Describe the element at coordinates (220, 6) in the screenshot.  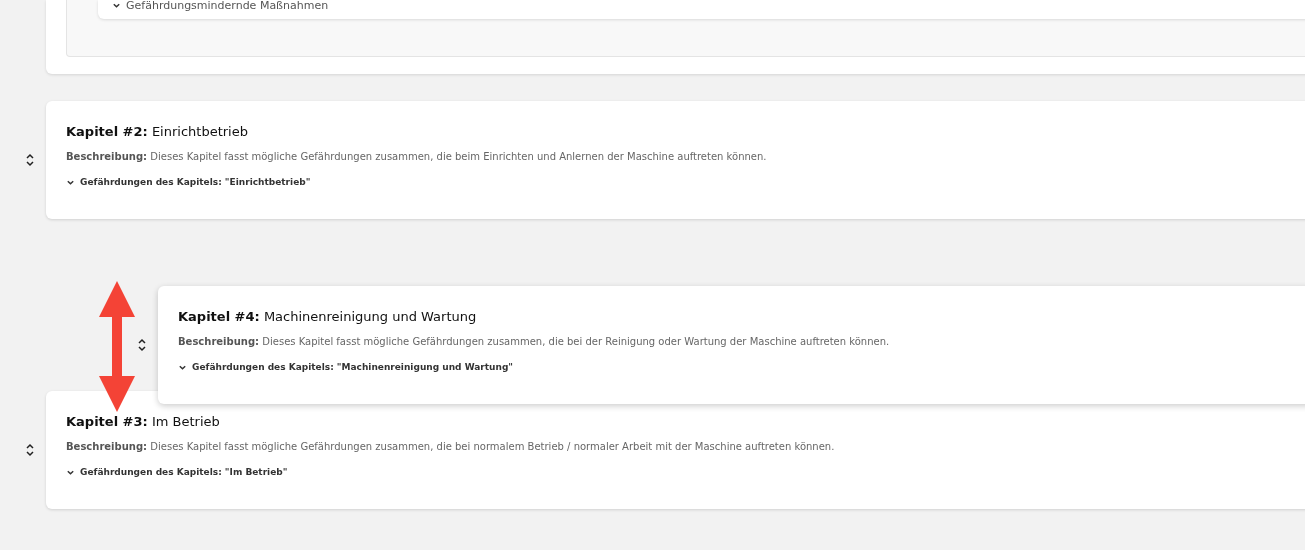
I see `measures-toggle: Gefährdungsmindernde Maßnahmen` at that location.